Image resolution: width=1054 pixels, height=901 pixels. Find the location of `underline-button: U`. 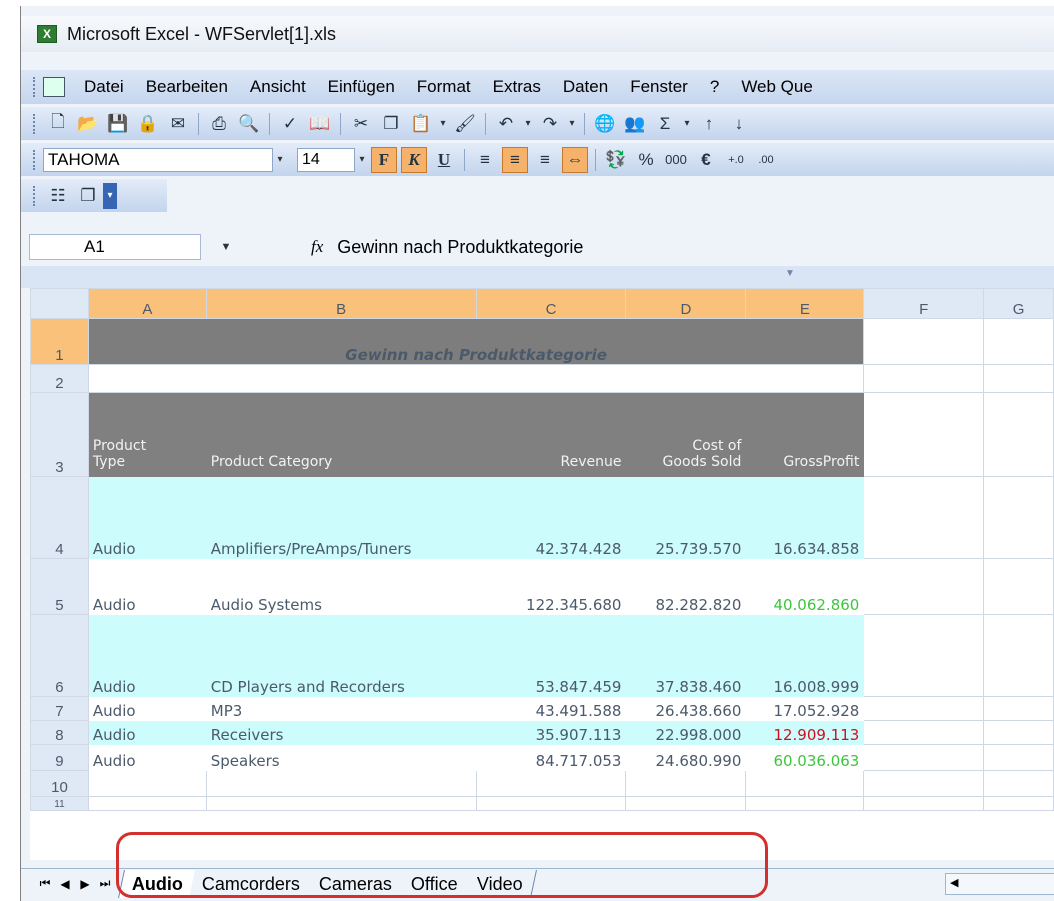

underline-button: U is located at coordinates (444, 160).